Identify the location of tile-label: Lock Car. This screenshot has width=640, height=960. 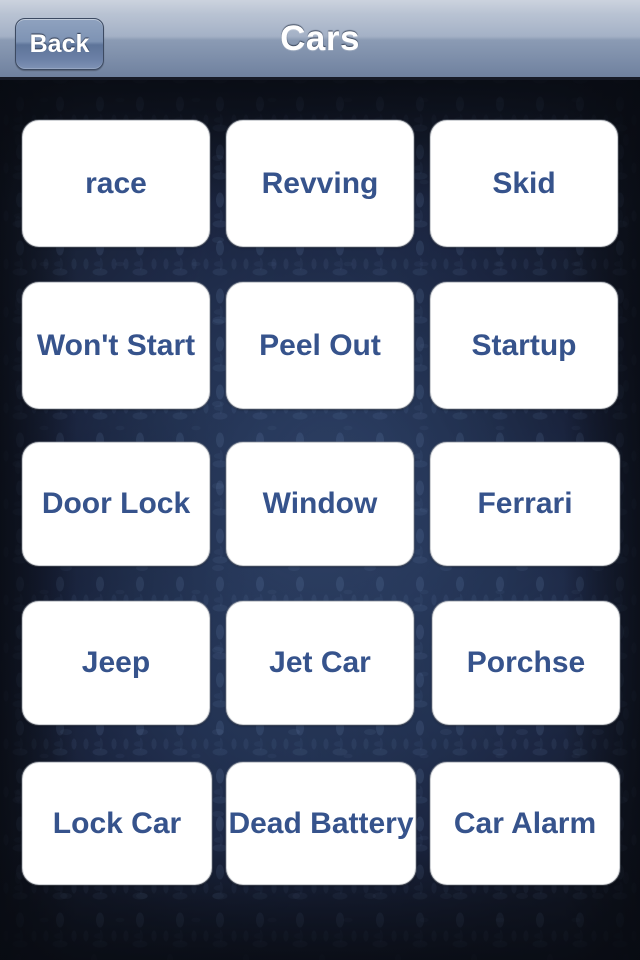
(117, 823).